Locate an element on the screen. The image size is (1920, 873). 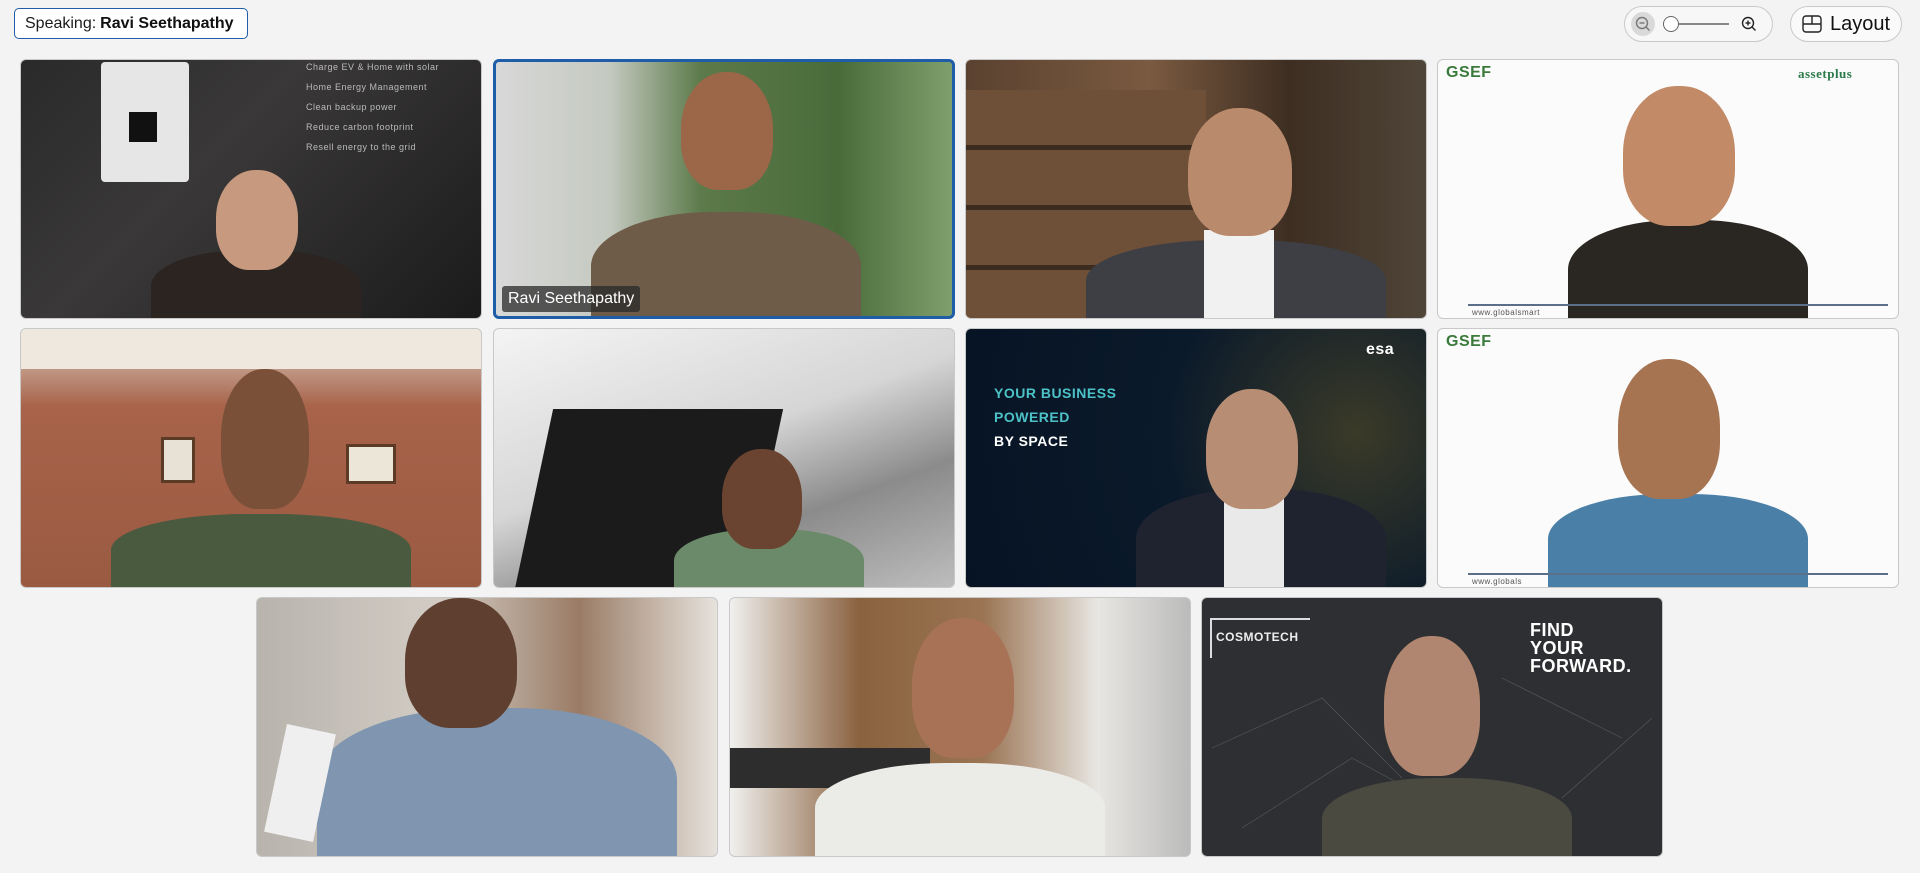
overlay-text: POWERED is located at coordinates (1032, 417).